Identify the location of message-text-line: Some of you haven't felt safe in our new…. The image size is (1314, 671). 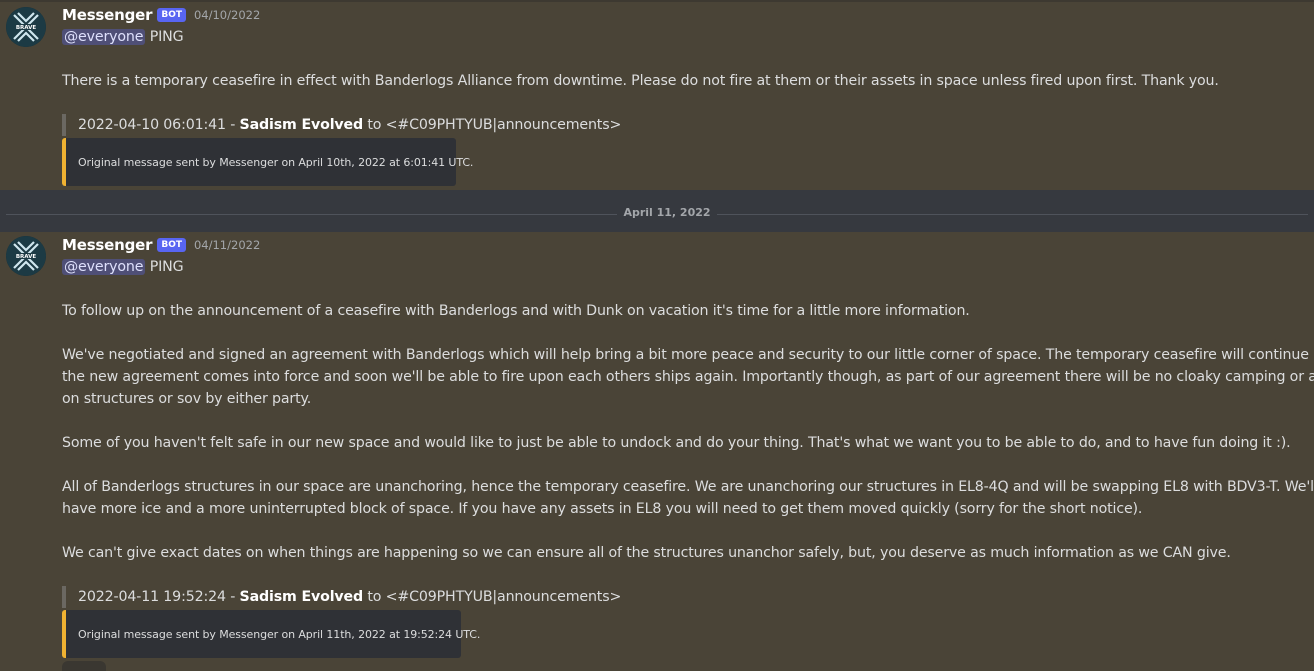
(676, 443).